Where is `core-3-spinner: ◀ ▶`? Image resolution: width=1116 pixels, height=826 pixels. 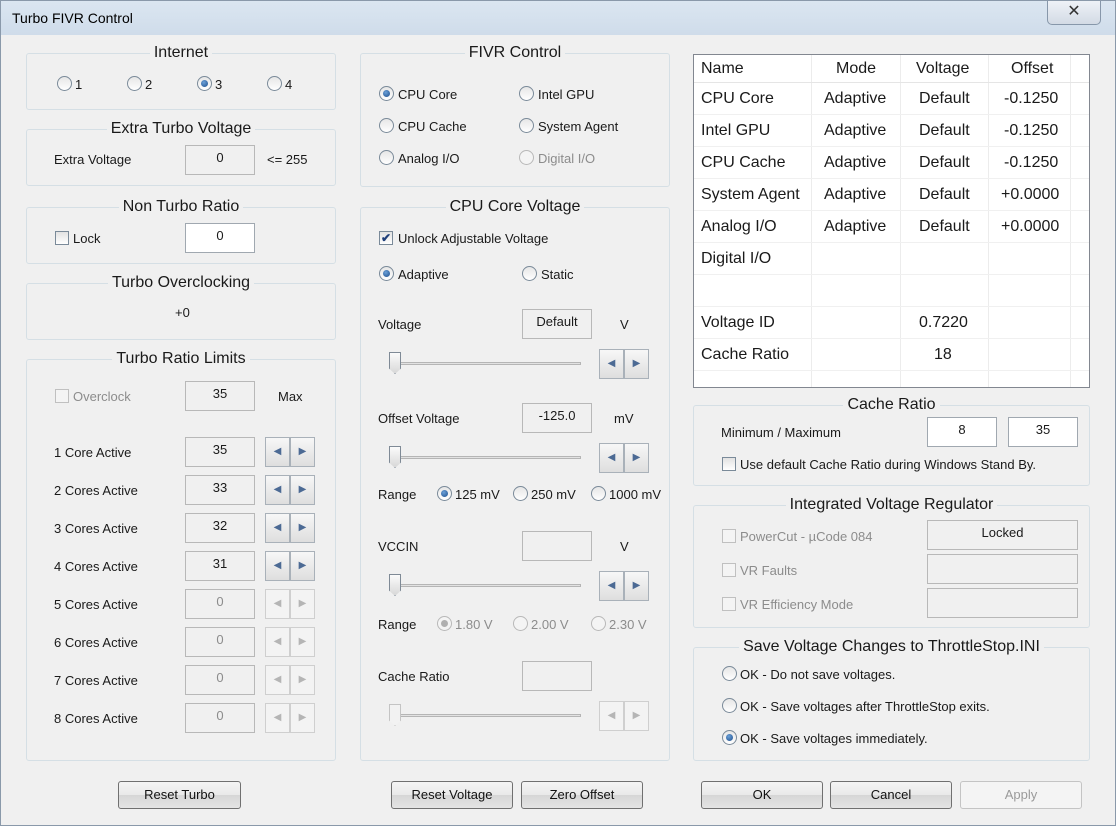
core-3-spinner: ◀ ▶ is located at coordinates (290, 528).